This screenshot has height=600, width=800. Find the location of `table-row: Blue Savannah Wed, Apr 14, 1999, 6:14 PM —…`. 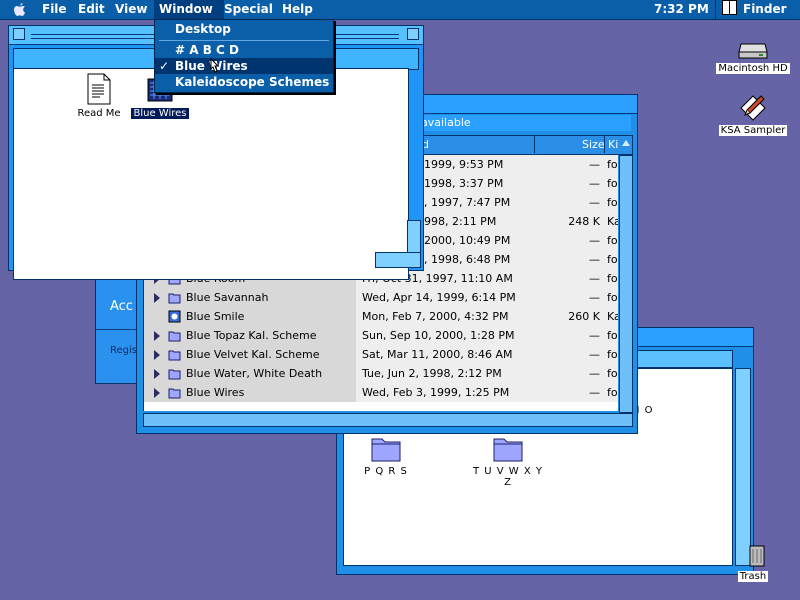

table-row: Blue Savannah Wed, Apr 14, 1999, 6:14 PM —… is located at coordinates (381, 298).